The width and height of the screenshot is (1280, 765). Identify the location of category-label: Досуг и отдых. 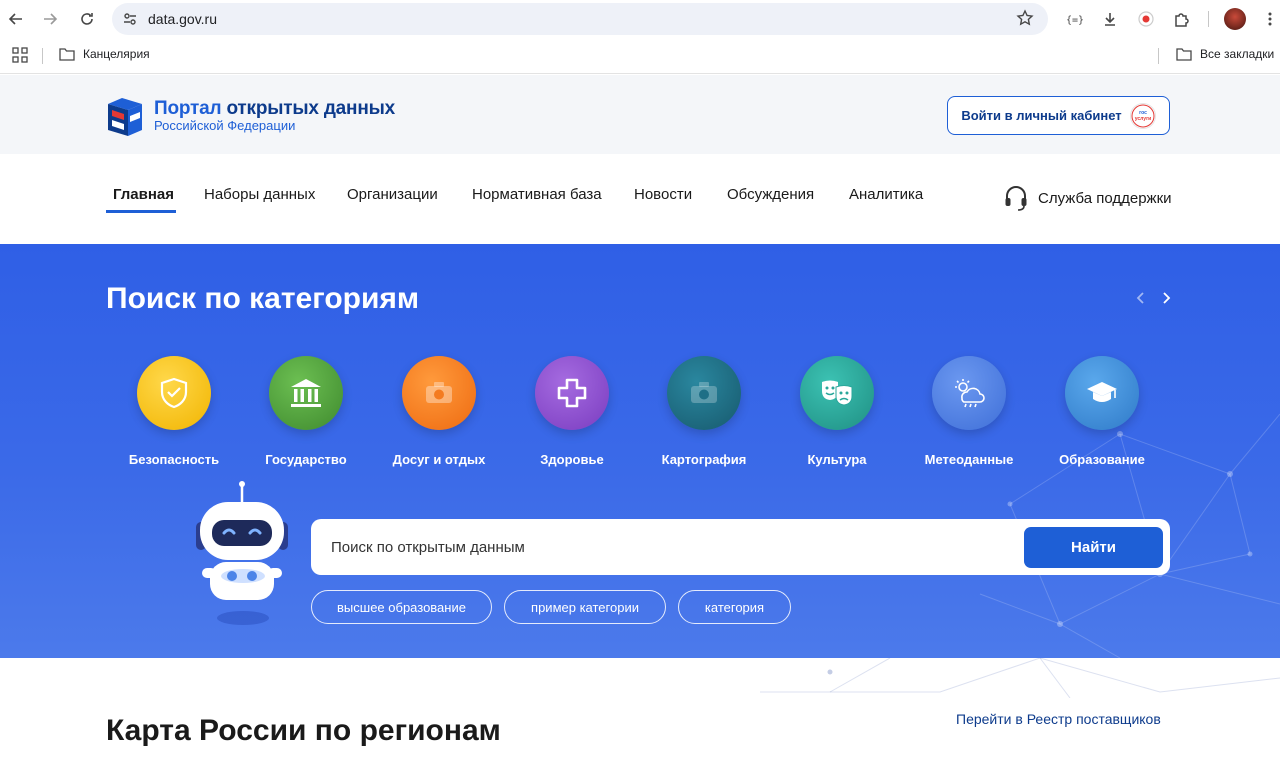
(439, 459).